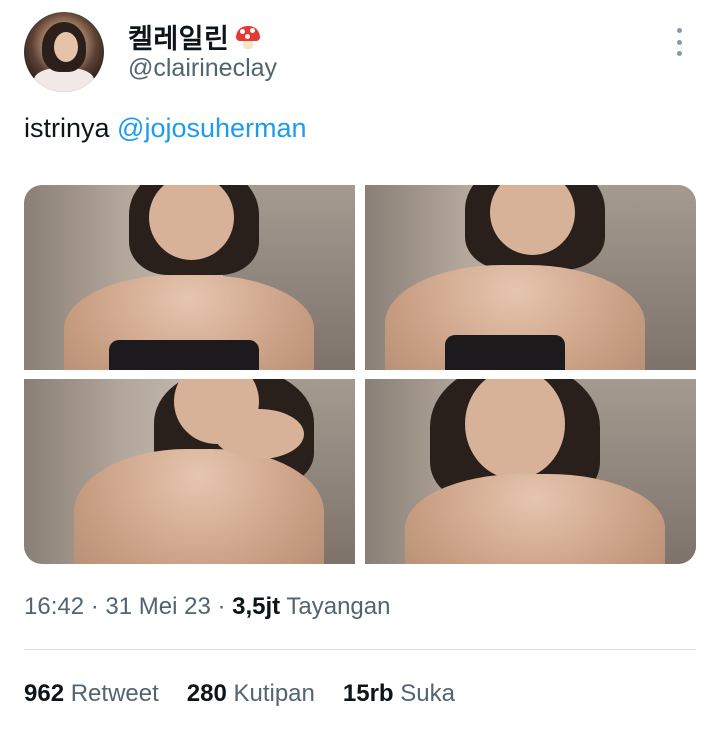 This screenshot has height=729, width=720. I want to click on likes-stat: 15rb Suka, so click(399, 694).